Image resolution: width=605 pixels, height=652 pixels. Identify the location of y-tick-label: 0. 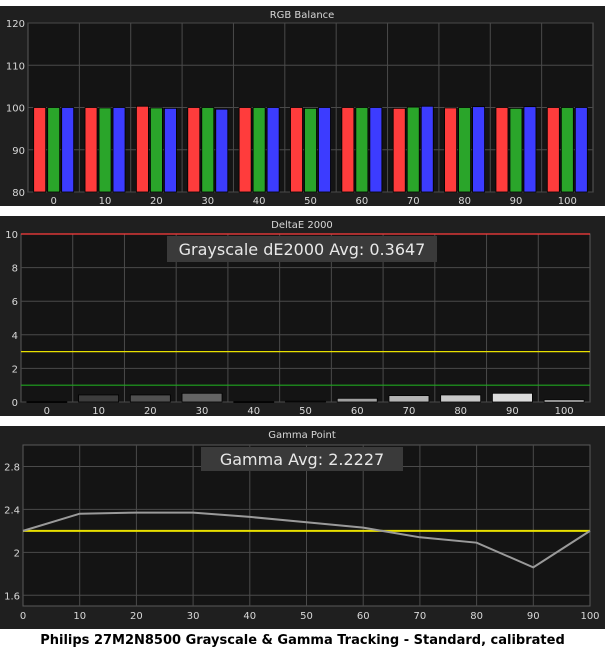
(15, 403).